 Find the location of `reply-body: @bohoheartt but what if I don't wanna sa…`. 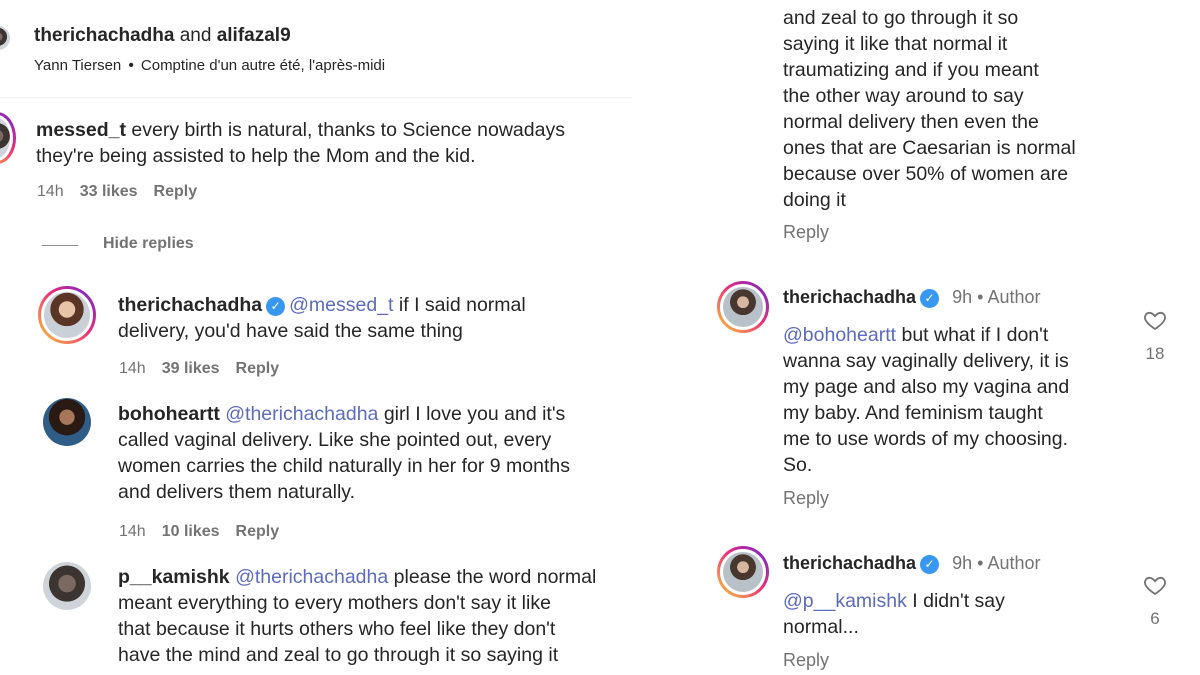

reply-body: @bohoheartt but what if I don't wanna sa… is located at coordinates (973, 400).